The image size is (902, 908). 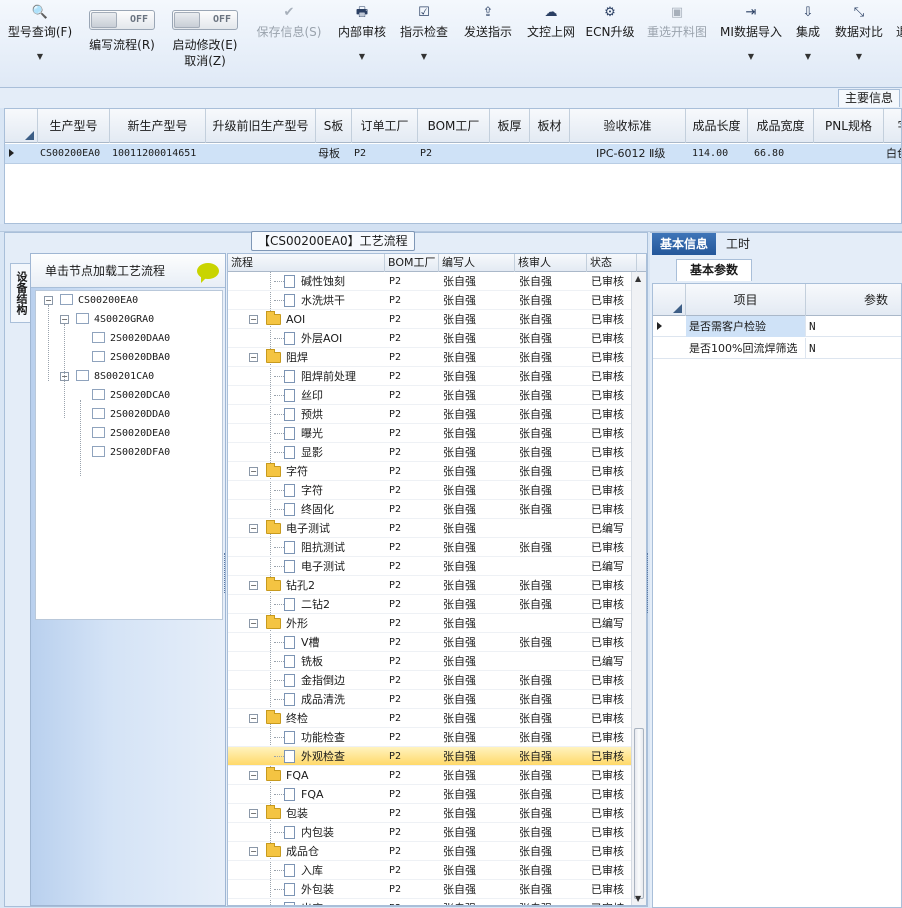 What do you see at coordinates (850, 154) in the screenshot?
I see `grid-cell-pnl-spec` at bounding box center [850, 154].